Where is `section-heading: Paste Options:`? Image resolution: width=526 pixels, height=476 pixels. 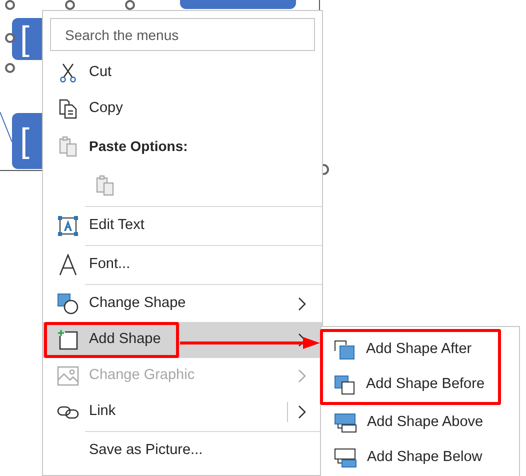 section-heading: Paste Options: is located at coordinates (138, 146).